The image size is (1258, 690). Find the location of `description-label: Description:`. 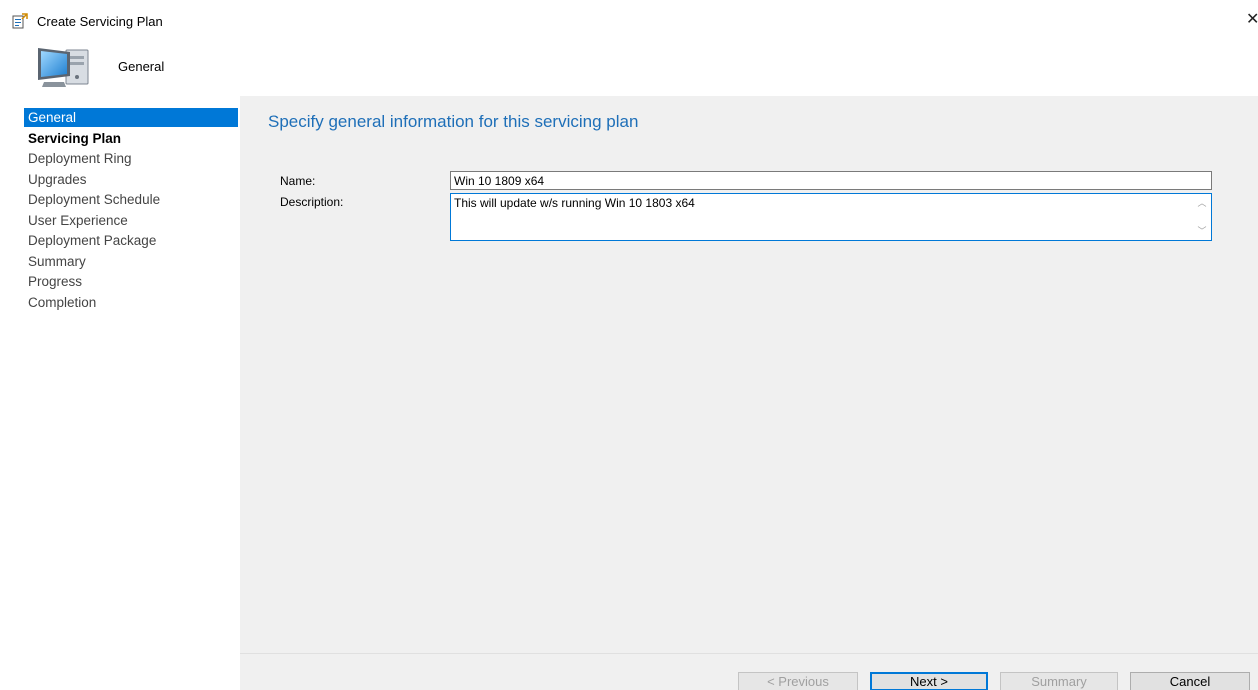

description-label: Description: is located at coordinates (312, 202).